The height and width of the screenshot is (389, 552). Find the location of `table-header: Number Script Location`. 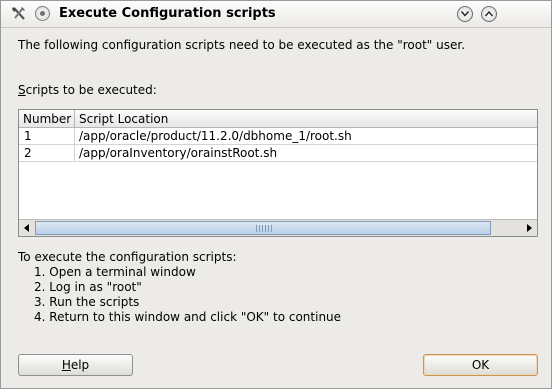

table-header: Number Script Location is located at coordinates (278, 119).